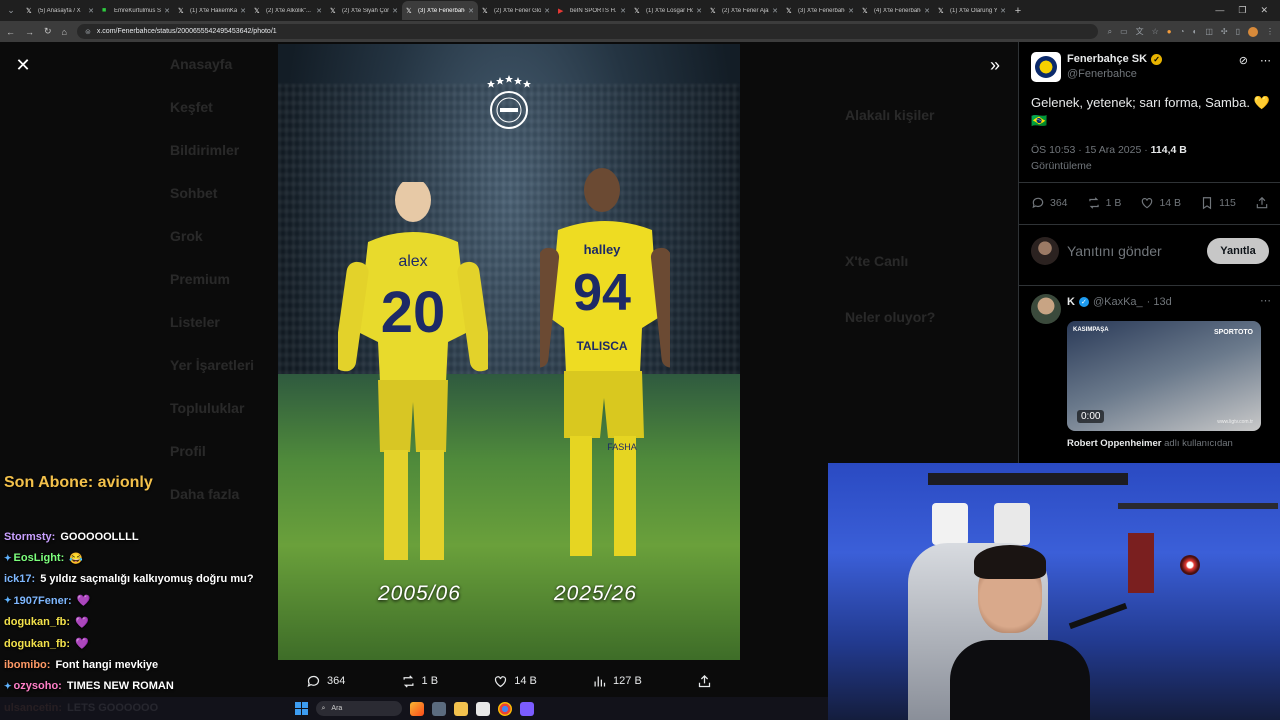 The height and width of the screenshot is (720, 1280). What do you see at coordinates (1020, 632) in the screenshot?
I see `streamer` at bounding box center [1020, 632].